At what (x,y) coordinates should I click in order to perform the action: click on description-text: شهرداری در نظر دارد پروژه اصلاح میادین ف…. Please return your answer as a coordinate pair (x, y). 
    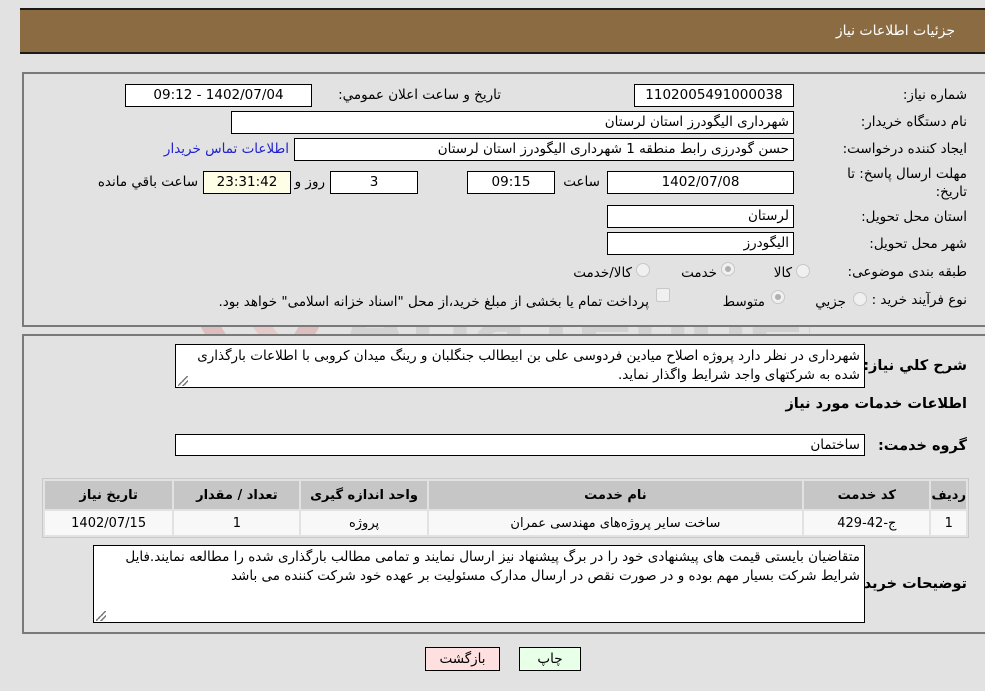
    Looking at the image, I should click on (528, 365).